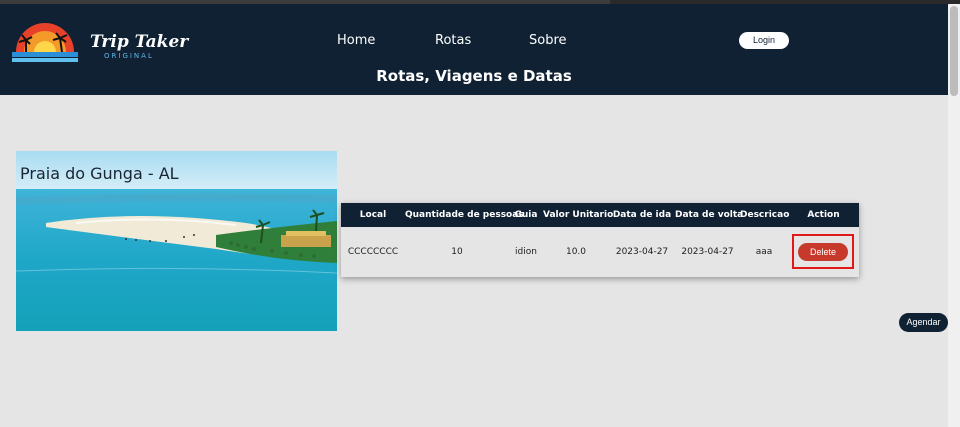 This screenshot has width=960, height=427. What do you see at coordinates (764, 252) in the screenshot?
I see `cell-descricao: aaa` at bounding box center [764, 252].